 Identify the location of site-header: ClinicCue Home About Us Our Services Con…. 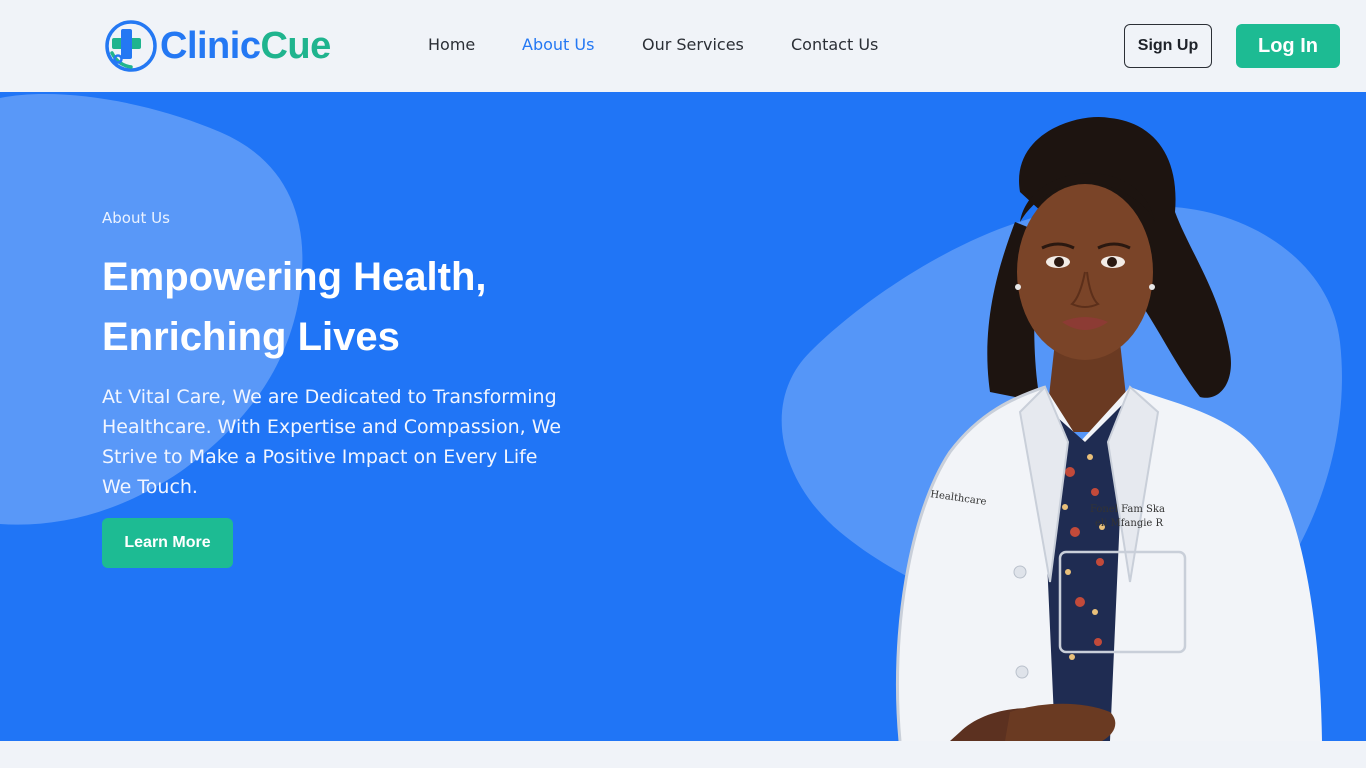
(683, 46).